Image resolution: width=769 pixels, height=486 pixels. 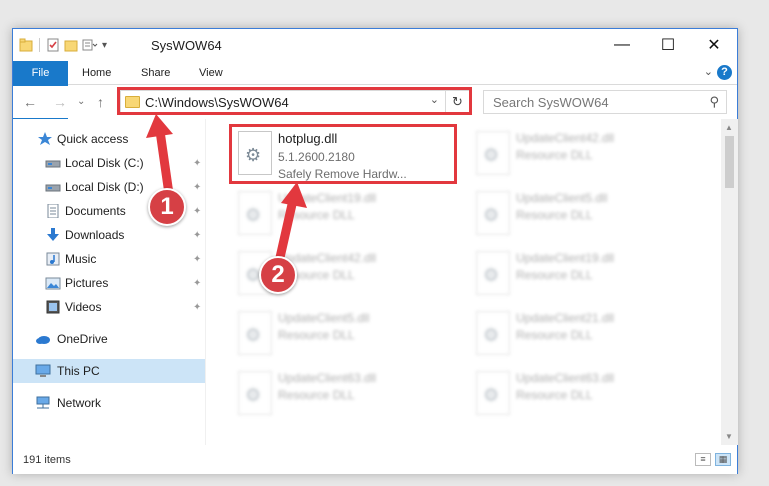 I want to click on help-icon: ?, so click(x=724, y=72).